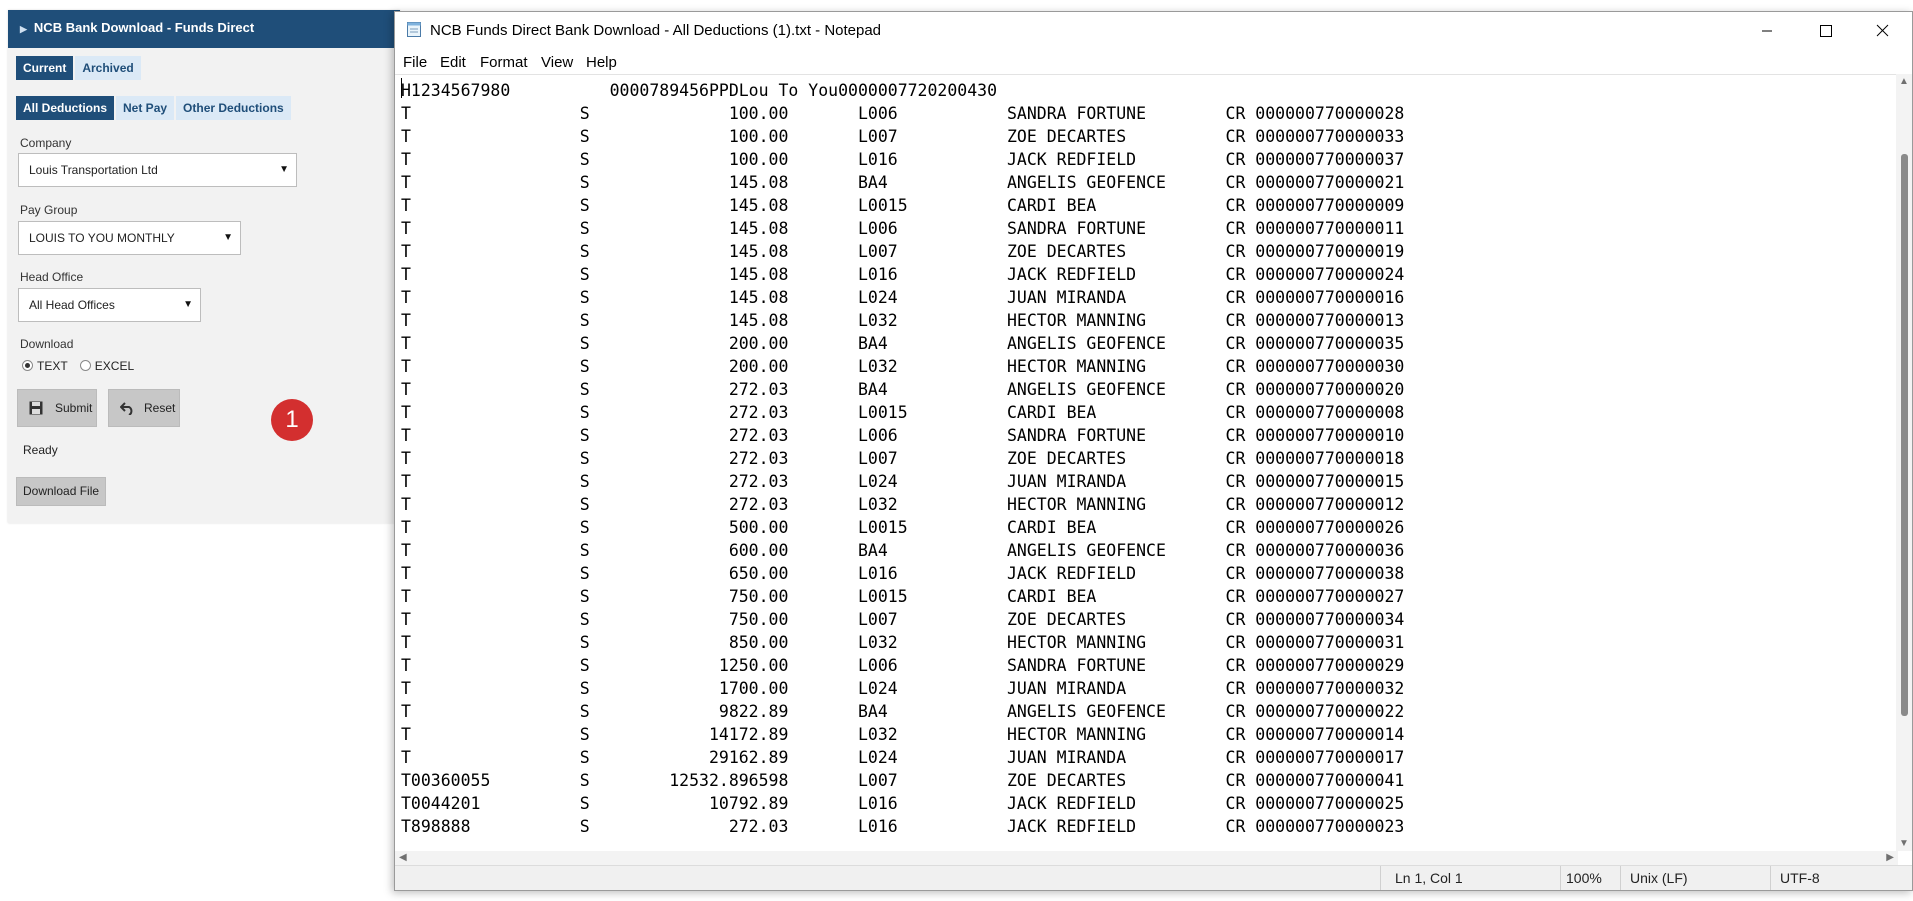 Image resolution: width=1913 pixels, height=901 pixels. What do you see at coordinates (49, 210) in the screenshot?
I see `pay-group-label: Pay Group` at bounding box center [49, 210].